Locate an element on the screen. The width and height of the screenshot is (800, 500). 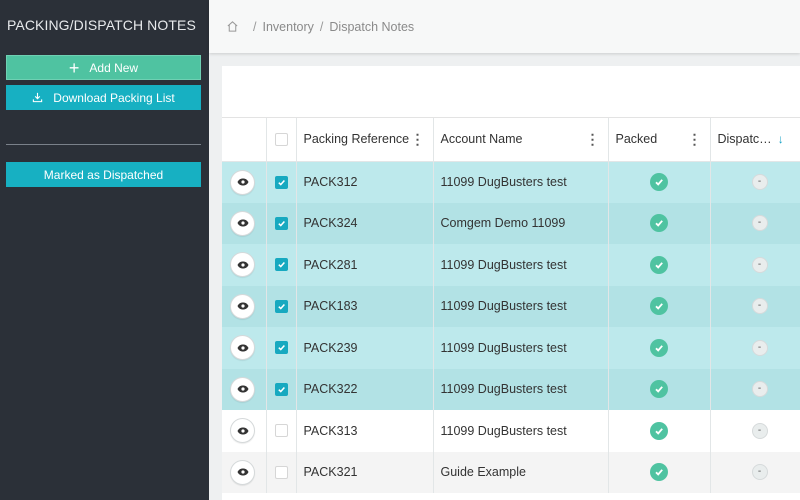
header-select-all is located at coordinates (281, 140).